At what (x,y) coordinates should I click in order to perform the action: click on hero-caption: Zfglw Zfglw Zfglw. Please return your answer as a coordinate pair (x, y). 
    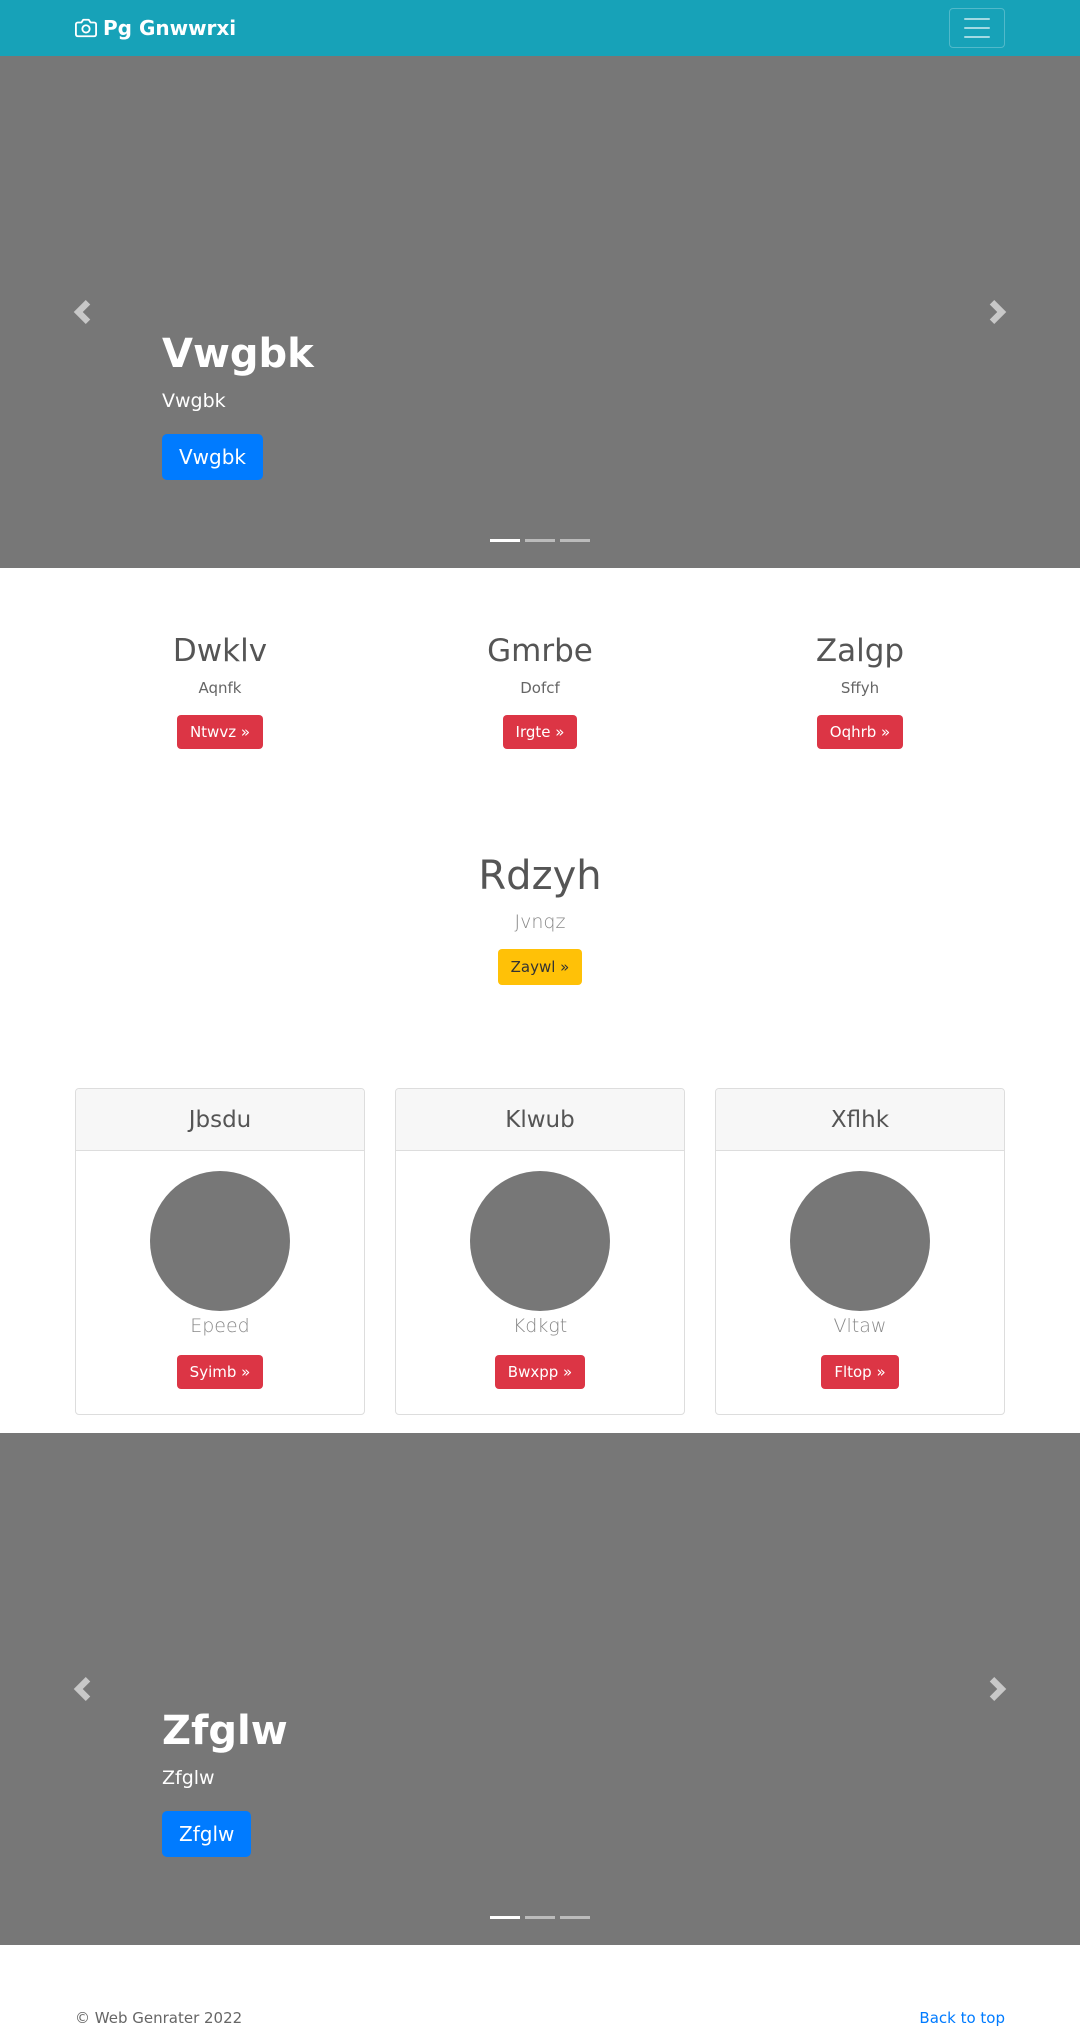
    Looking at the image, I should click on (225, 1783).